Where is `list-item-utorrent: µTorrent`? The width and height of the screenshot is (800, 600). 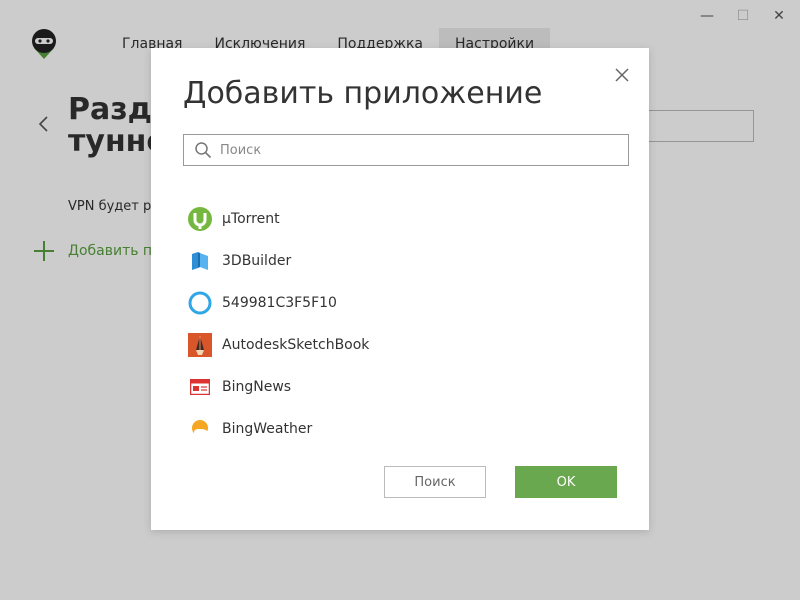 list-item-utorrent: µTorrent is located at coordinates (397, 219).